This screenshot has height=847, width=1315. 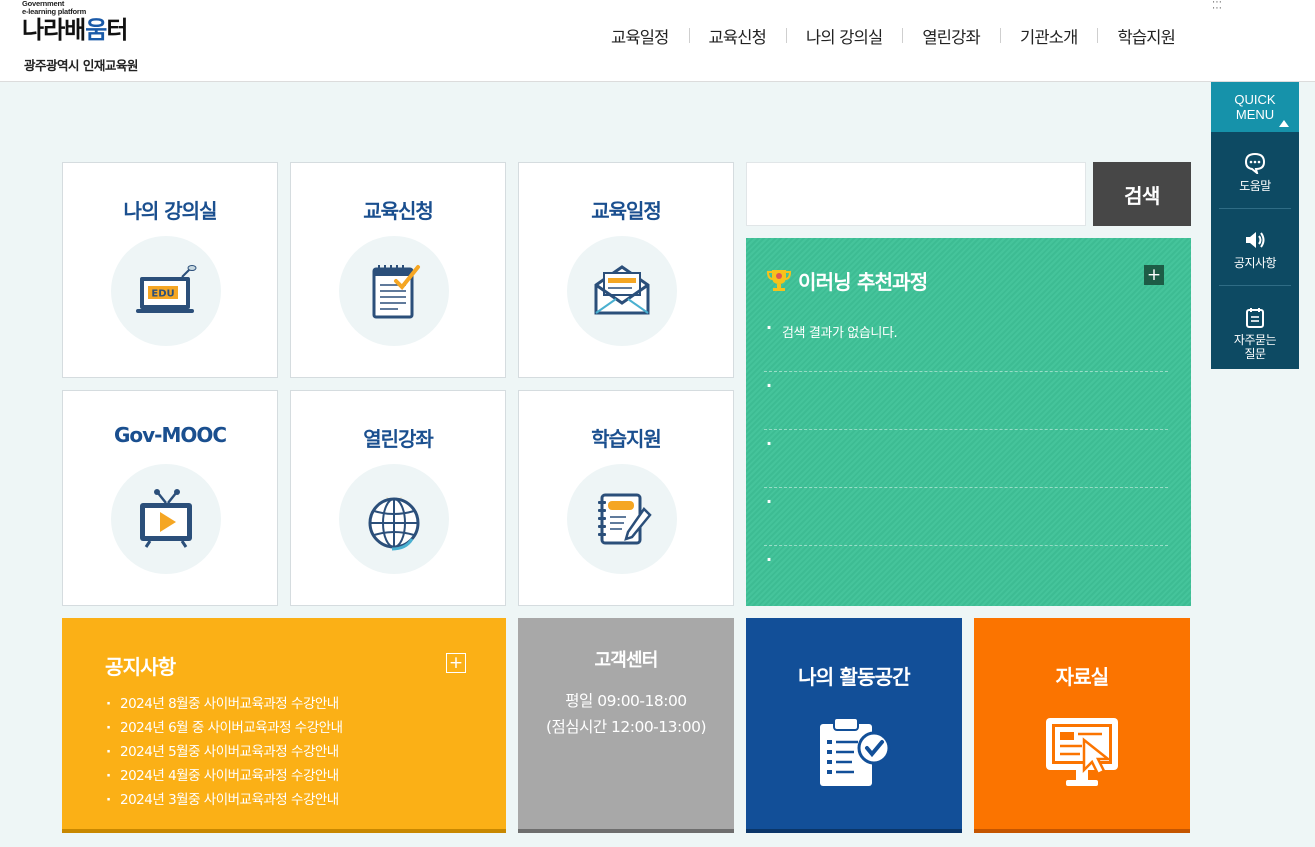 I want to click on tile-learning-support: 학습지원, so click(x=626, y=498).